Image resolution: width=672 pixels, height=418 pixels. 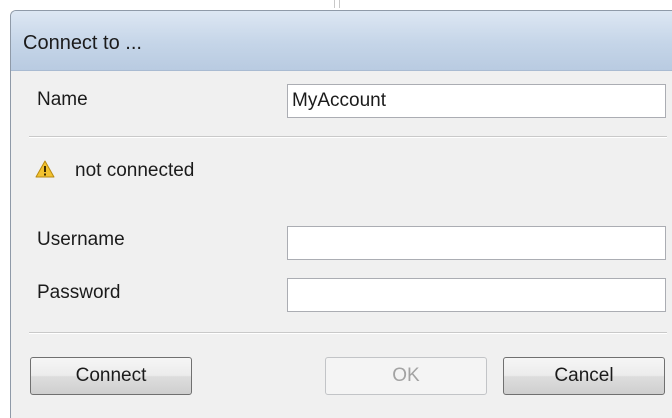 What do you see at coordinates (45, 169) in the screenshot?
I see `warning-icon` at bounding box center [45, 169].